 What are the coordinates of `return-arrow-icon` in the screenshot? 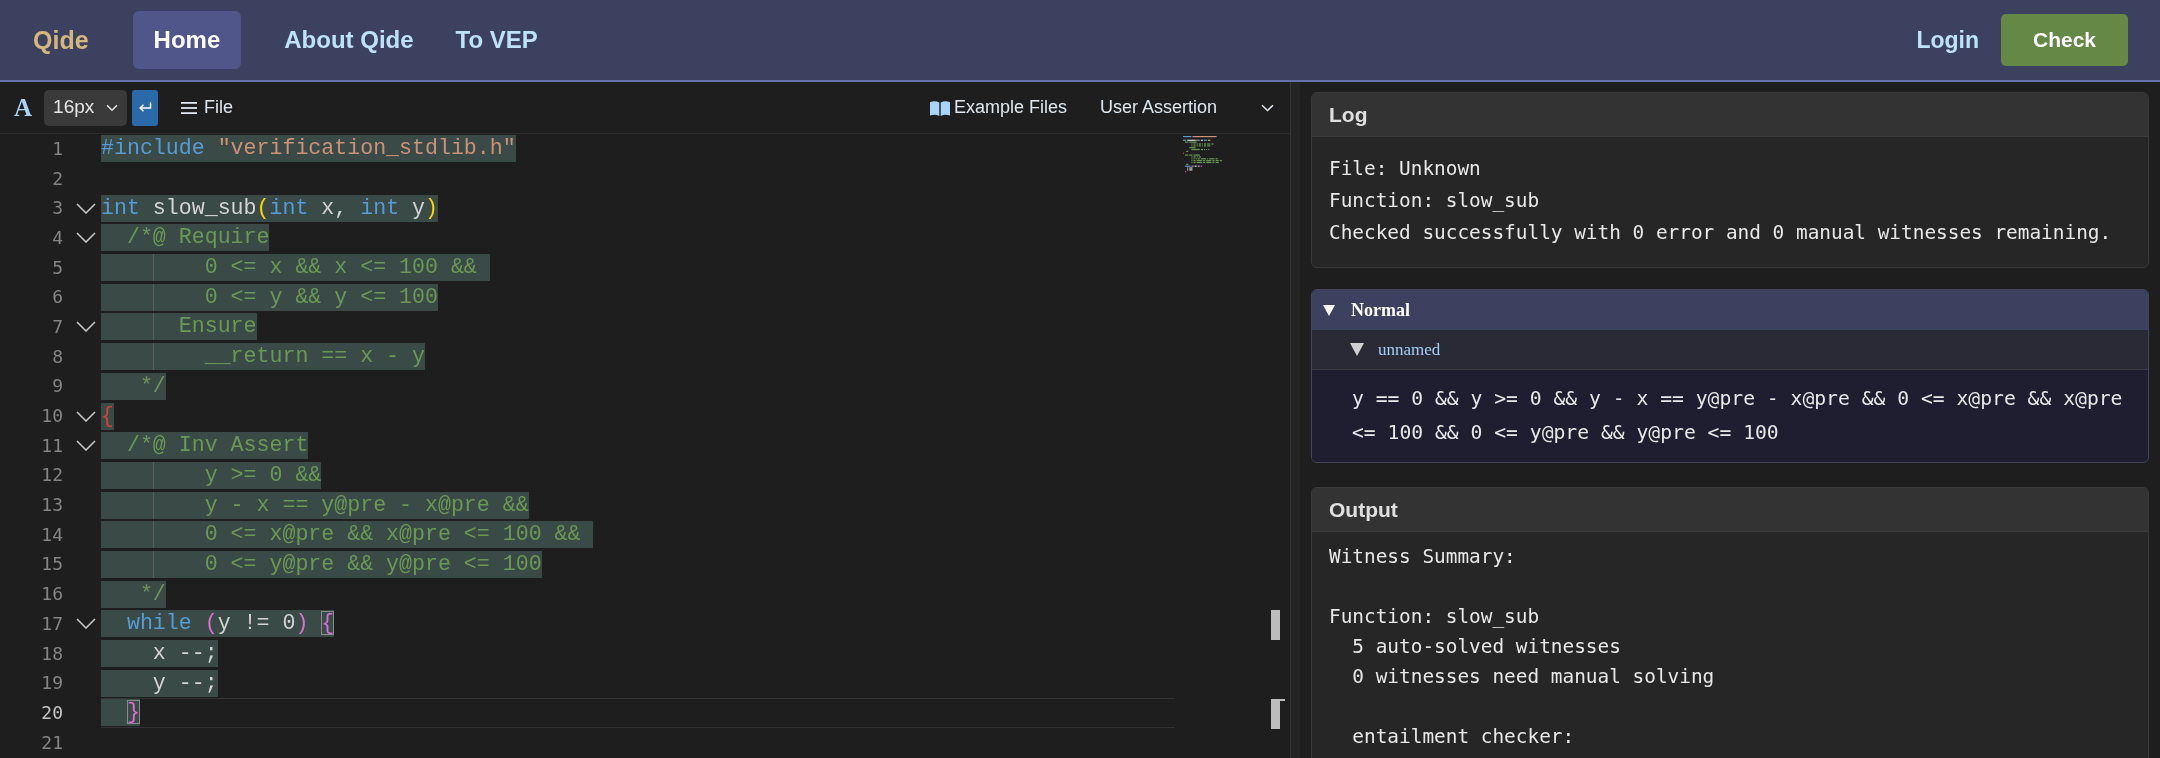 It's located at (145, 107).